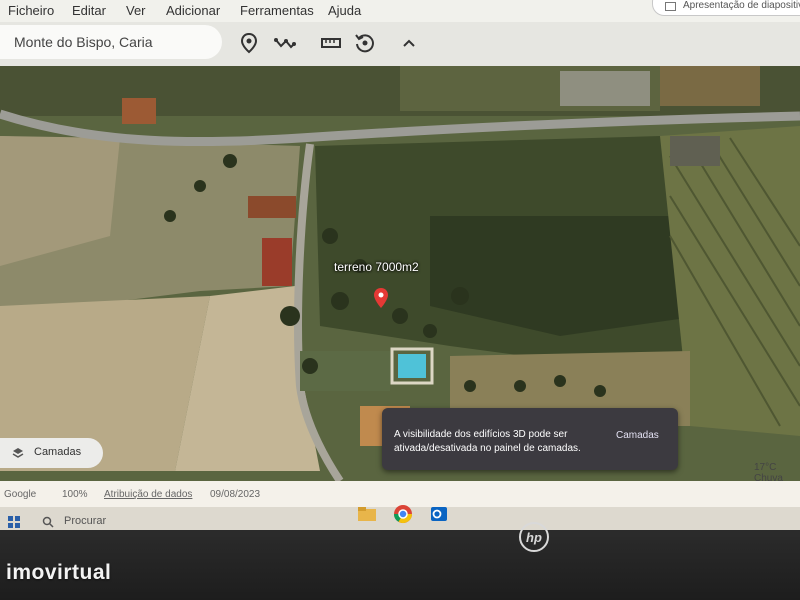  Describe the element at coordinates (481, 434) in the screenshot. I see `toast-message-line1: A visibilidade dos edifícios 3D pode ser` at that location.